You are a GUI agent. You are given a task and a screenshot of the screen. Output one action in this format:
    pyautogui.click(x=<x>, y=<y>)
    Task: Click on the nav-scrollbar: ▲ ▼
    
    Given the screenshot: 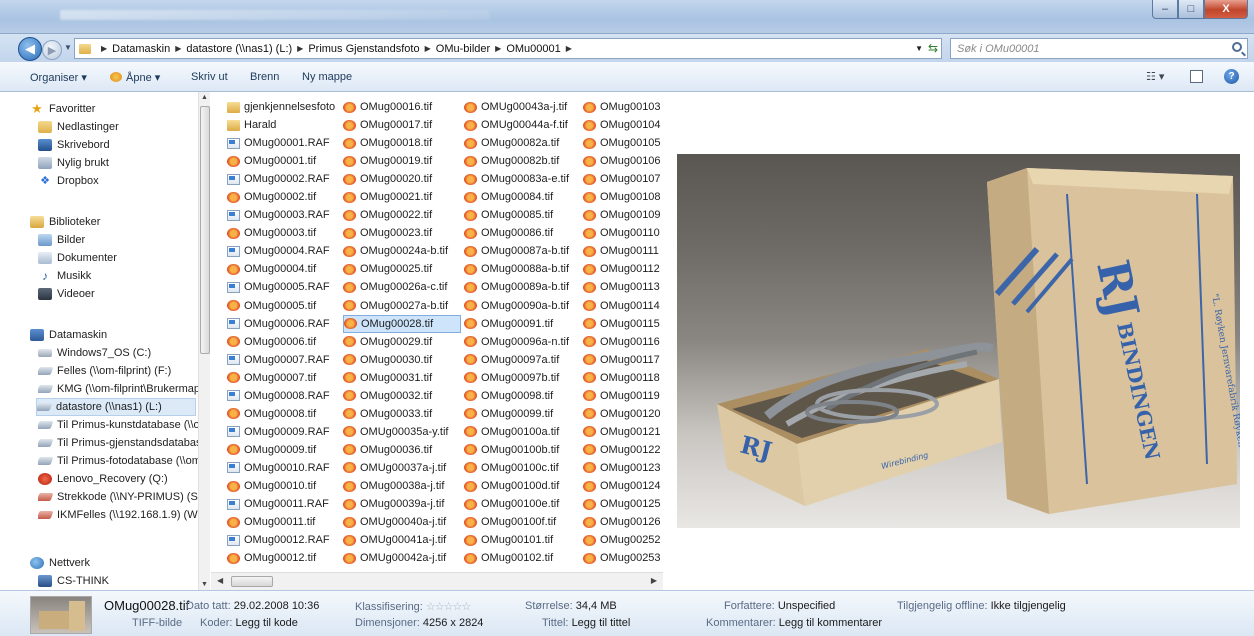 What is the action you would take?
    pyautogui.click(x=204, y=341)
    